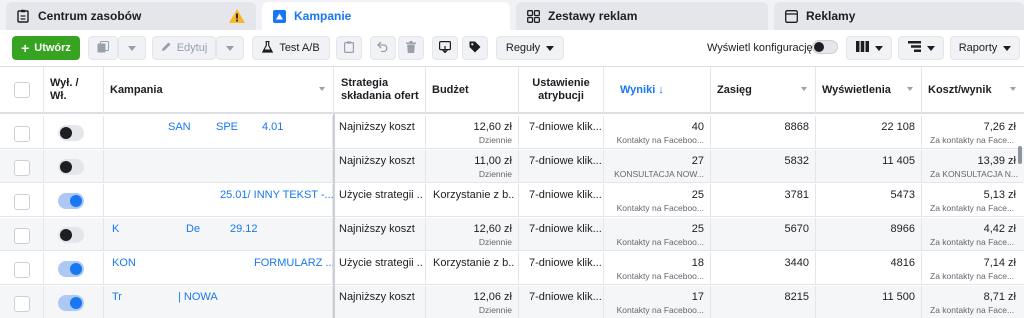 The image size is (1024, 318). I want to click on header-attribution: Ustawienie atrybucji, so click(561, 90).